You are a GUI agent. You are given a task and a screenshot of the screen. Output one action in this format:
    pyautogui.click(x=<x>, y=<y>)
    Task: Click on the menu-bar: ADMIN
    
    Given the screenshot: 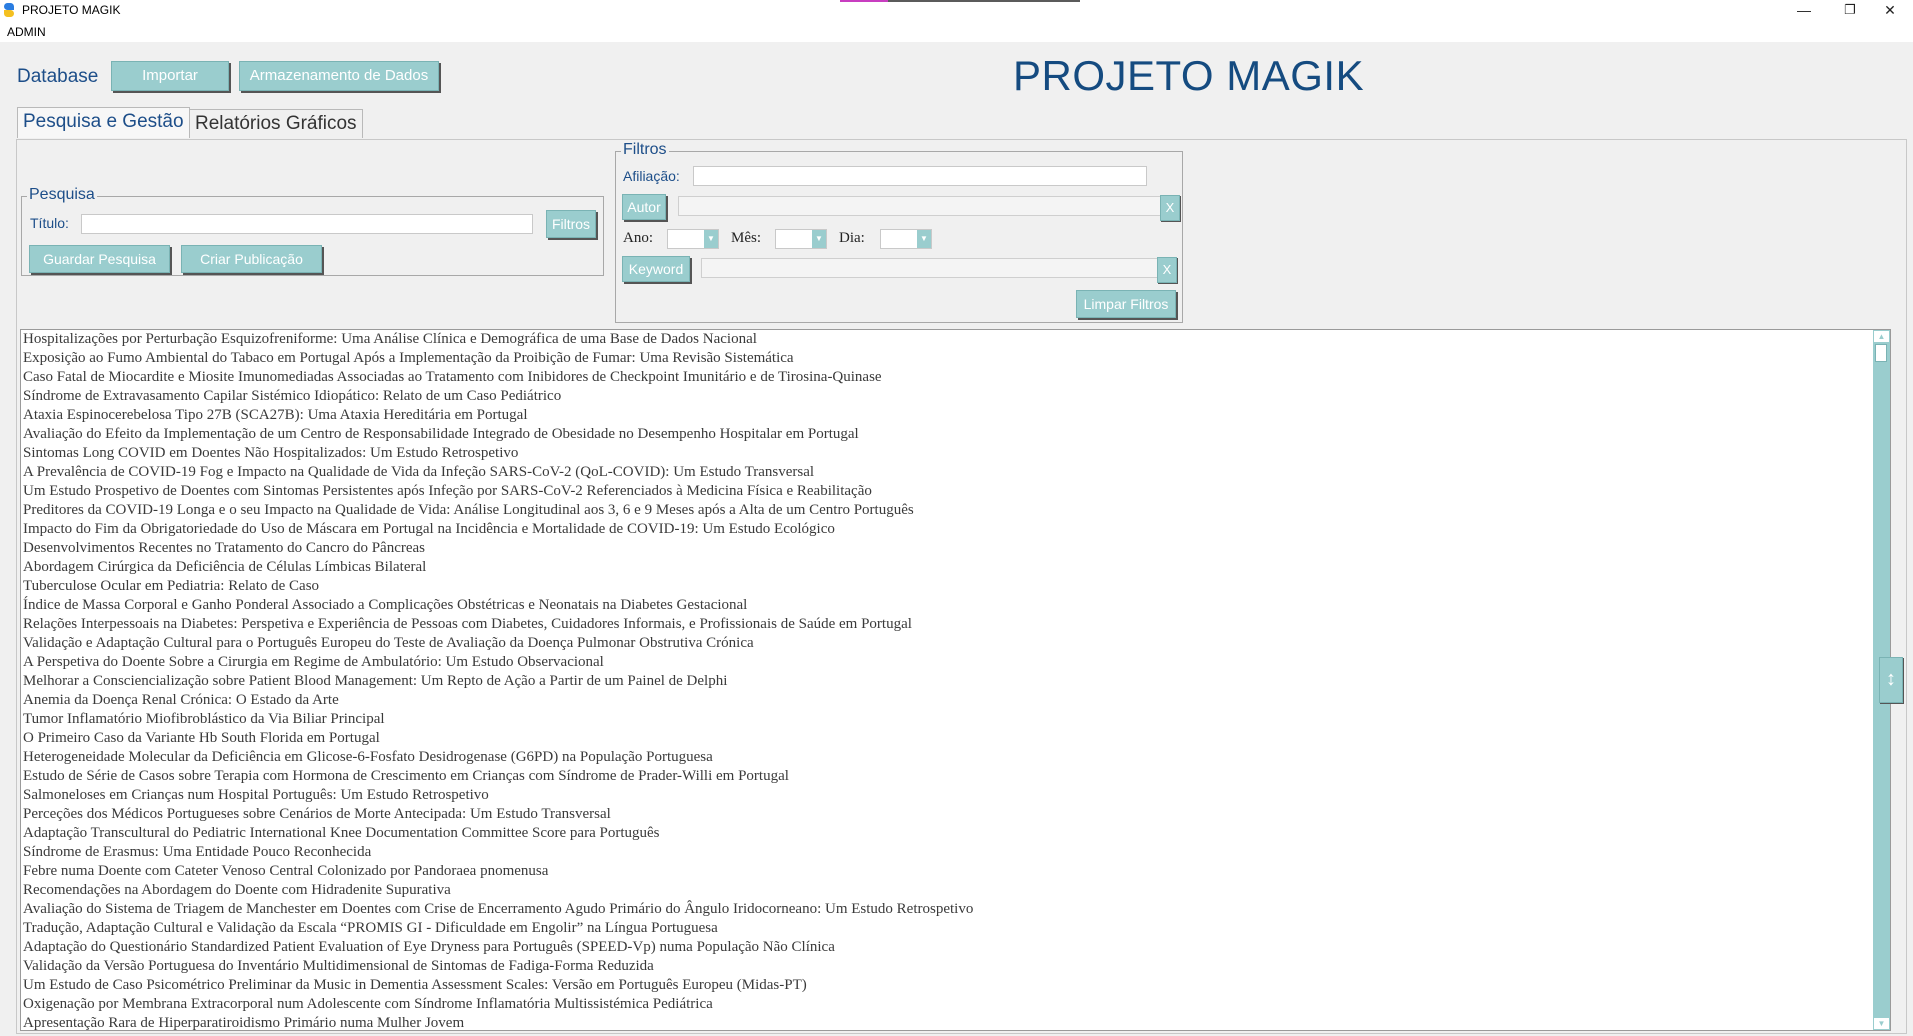 What is the action you would take?
    pyautogui.click(x=956, y=32)
    